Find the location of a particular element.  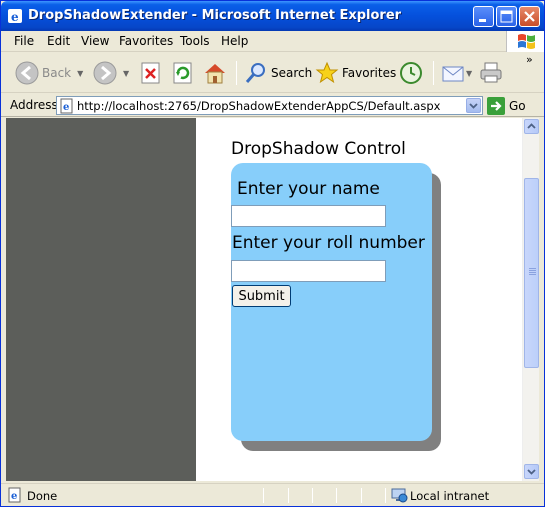

print-icon is located at coordinates (491, 72).